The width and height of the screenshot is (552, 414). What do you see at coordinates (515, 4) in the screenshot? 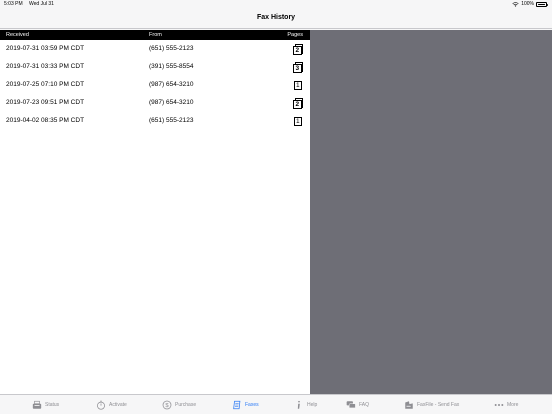
I see `wifi-icon` at bounding box center [515, 4].